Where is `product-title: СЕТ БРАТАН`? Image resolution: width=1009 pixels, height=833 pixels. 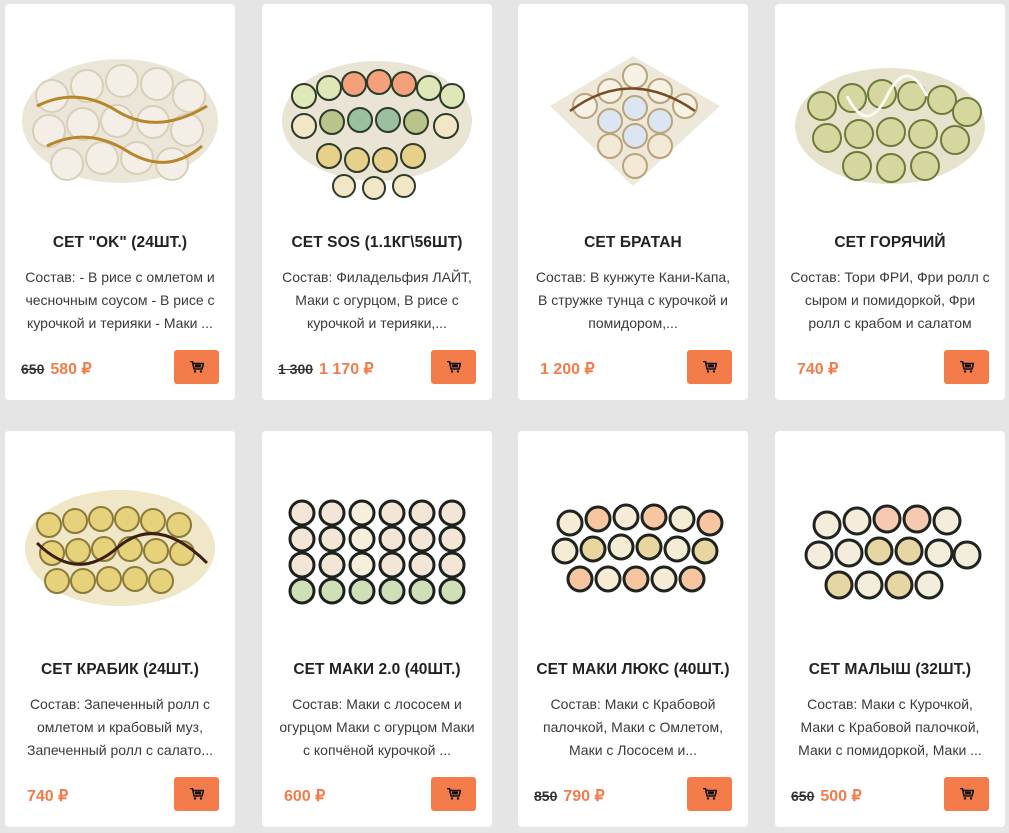
product-title: СЕТ БРАТАН is located at coordinates (633, 243).